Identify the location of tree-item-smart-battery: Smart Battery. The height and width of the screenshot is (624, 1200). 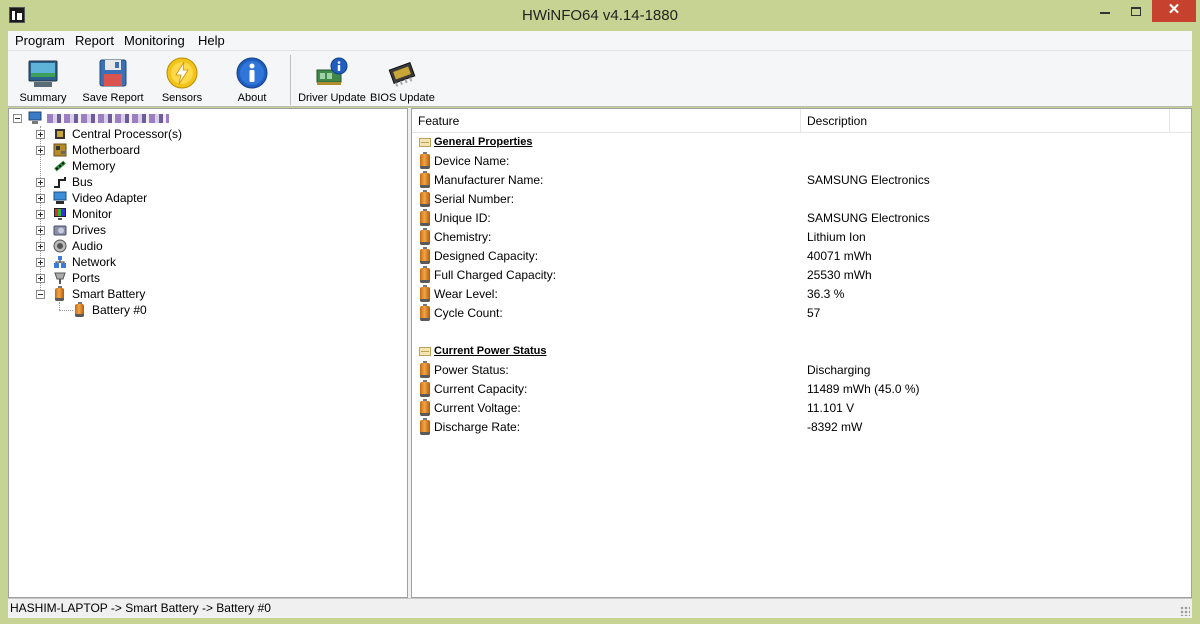
(213, 294).